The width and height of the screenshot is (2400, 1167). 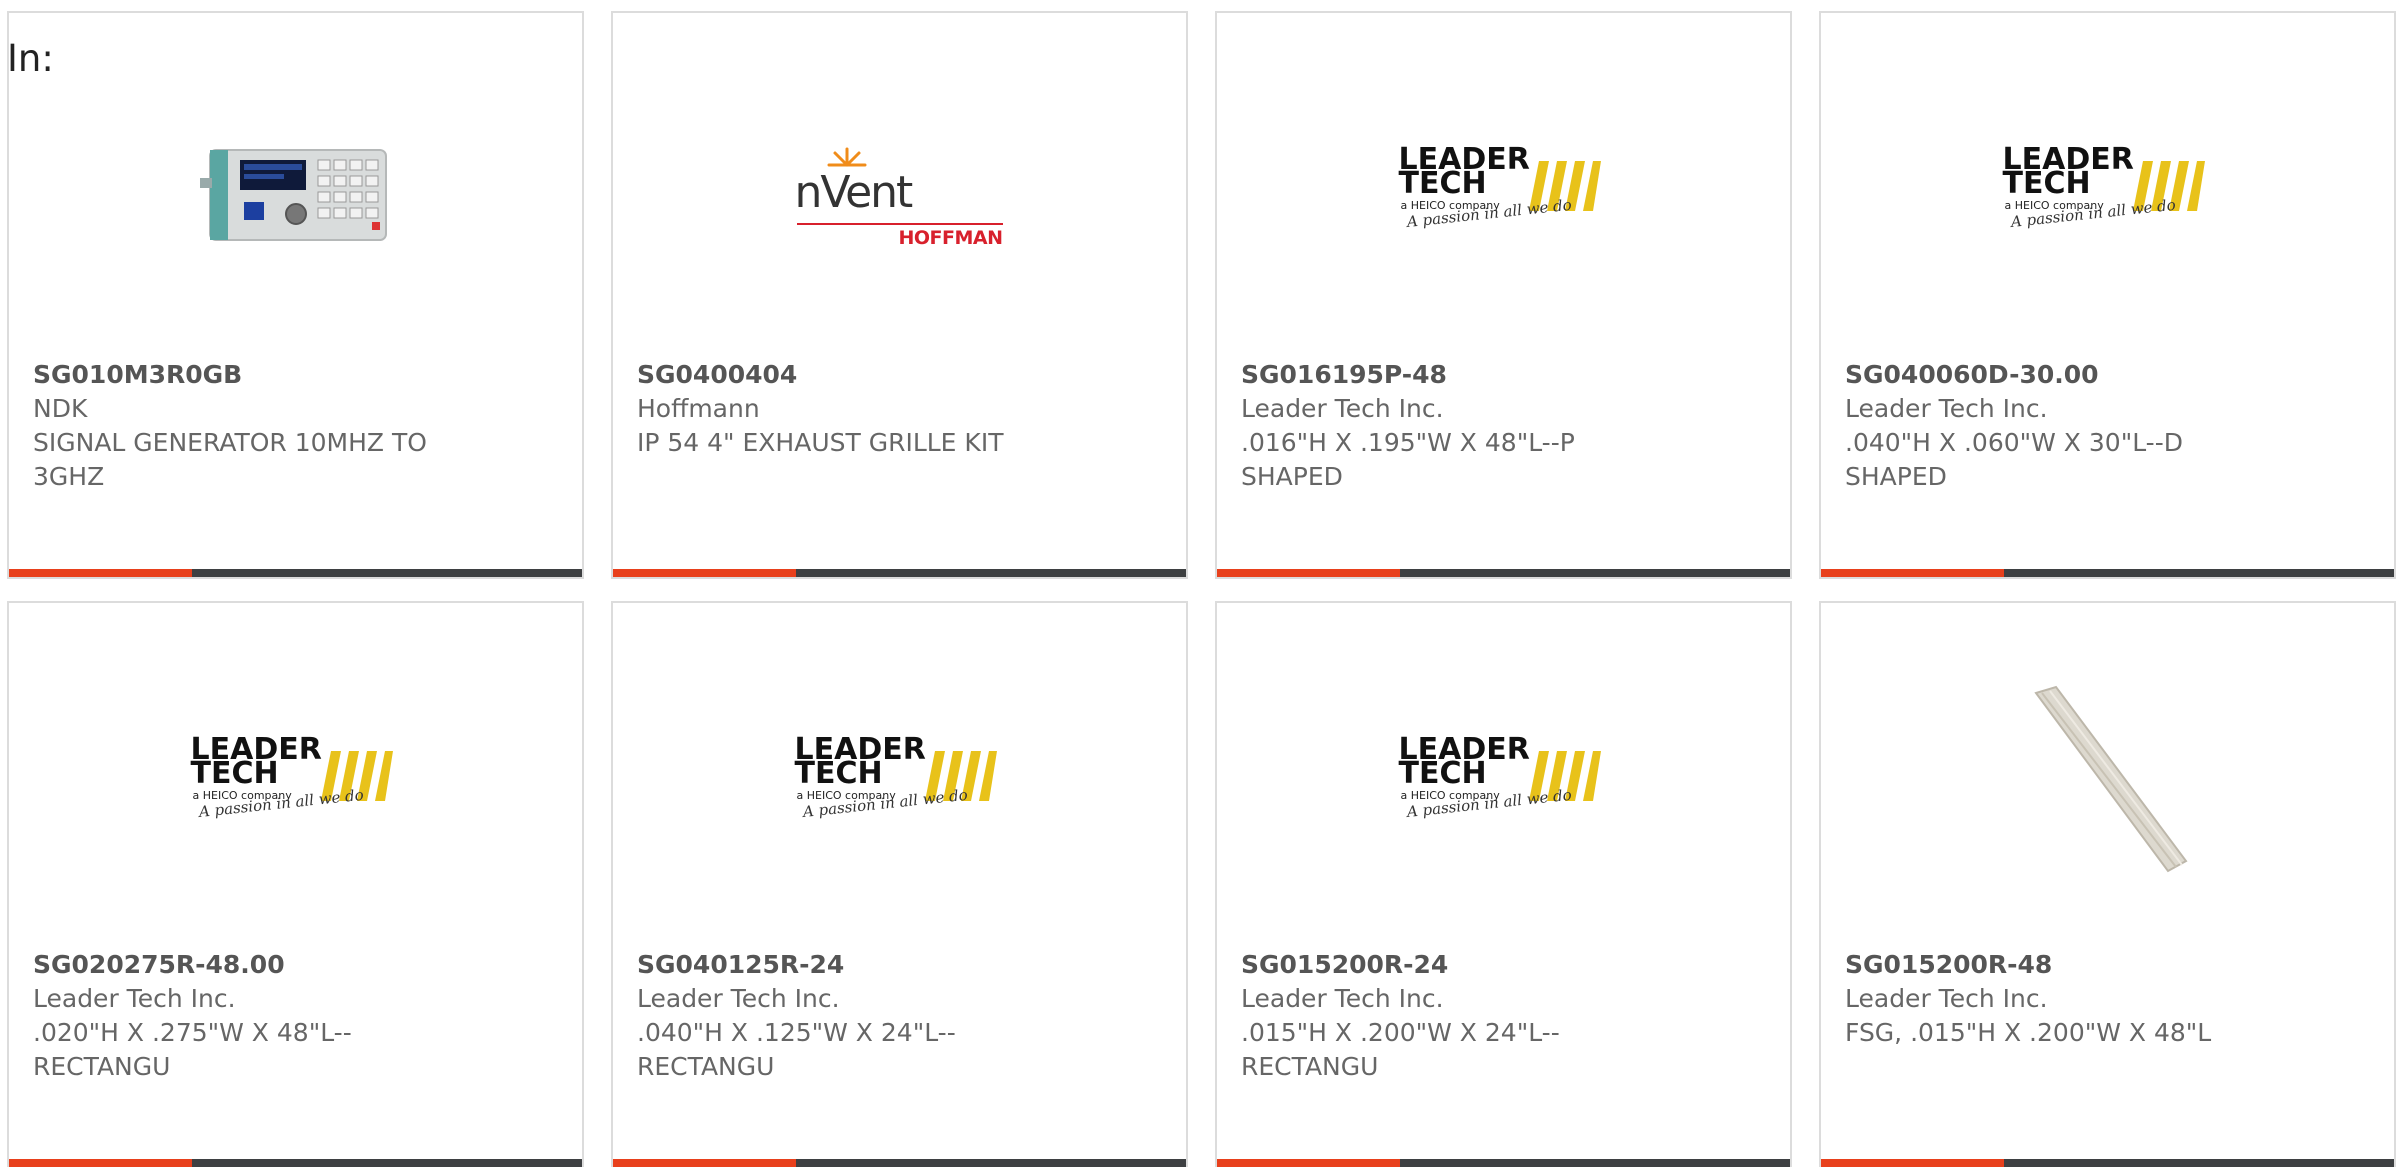 I want to click on nvent-wordmark: nVent, so click(x=854, y=192).